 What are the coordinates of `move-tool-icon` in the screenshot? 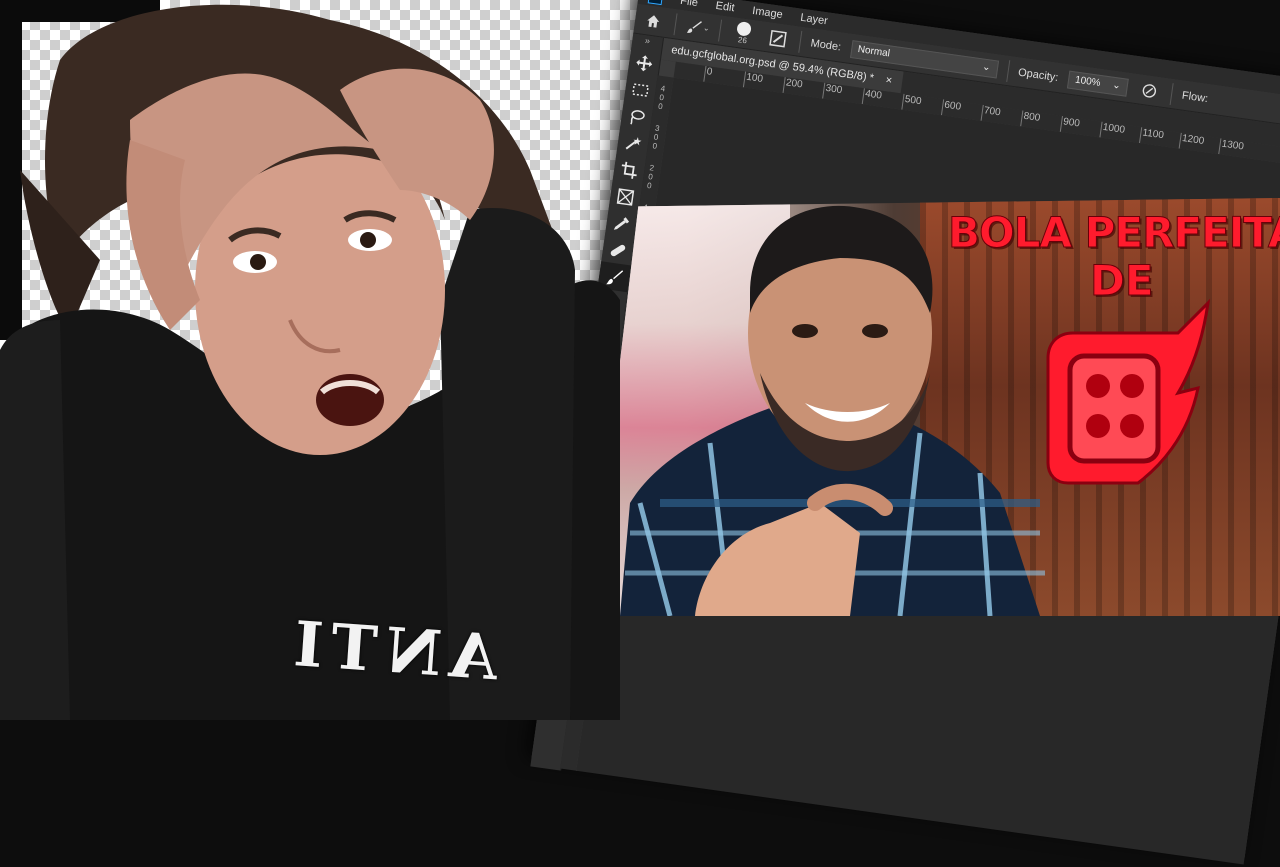 It's located at (644, 62).